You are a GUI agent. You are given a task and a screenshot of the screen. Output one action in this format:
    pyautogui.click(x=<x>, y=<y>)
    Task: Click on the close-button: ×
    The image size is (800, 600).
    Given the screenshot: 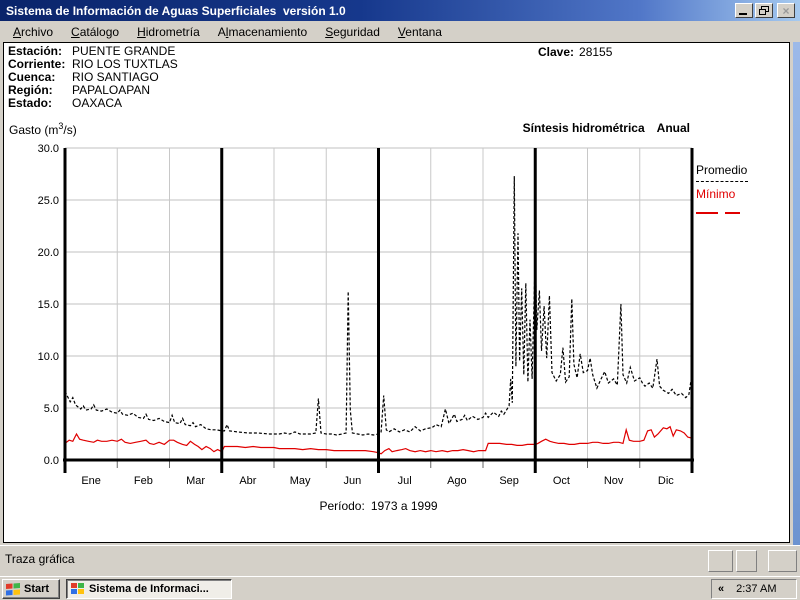 What is the action you would take?
    pyautogui.click(x=786, y=10)
    